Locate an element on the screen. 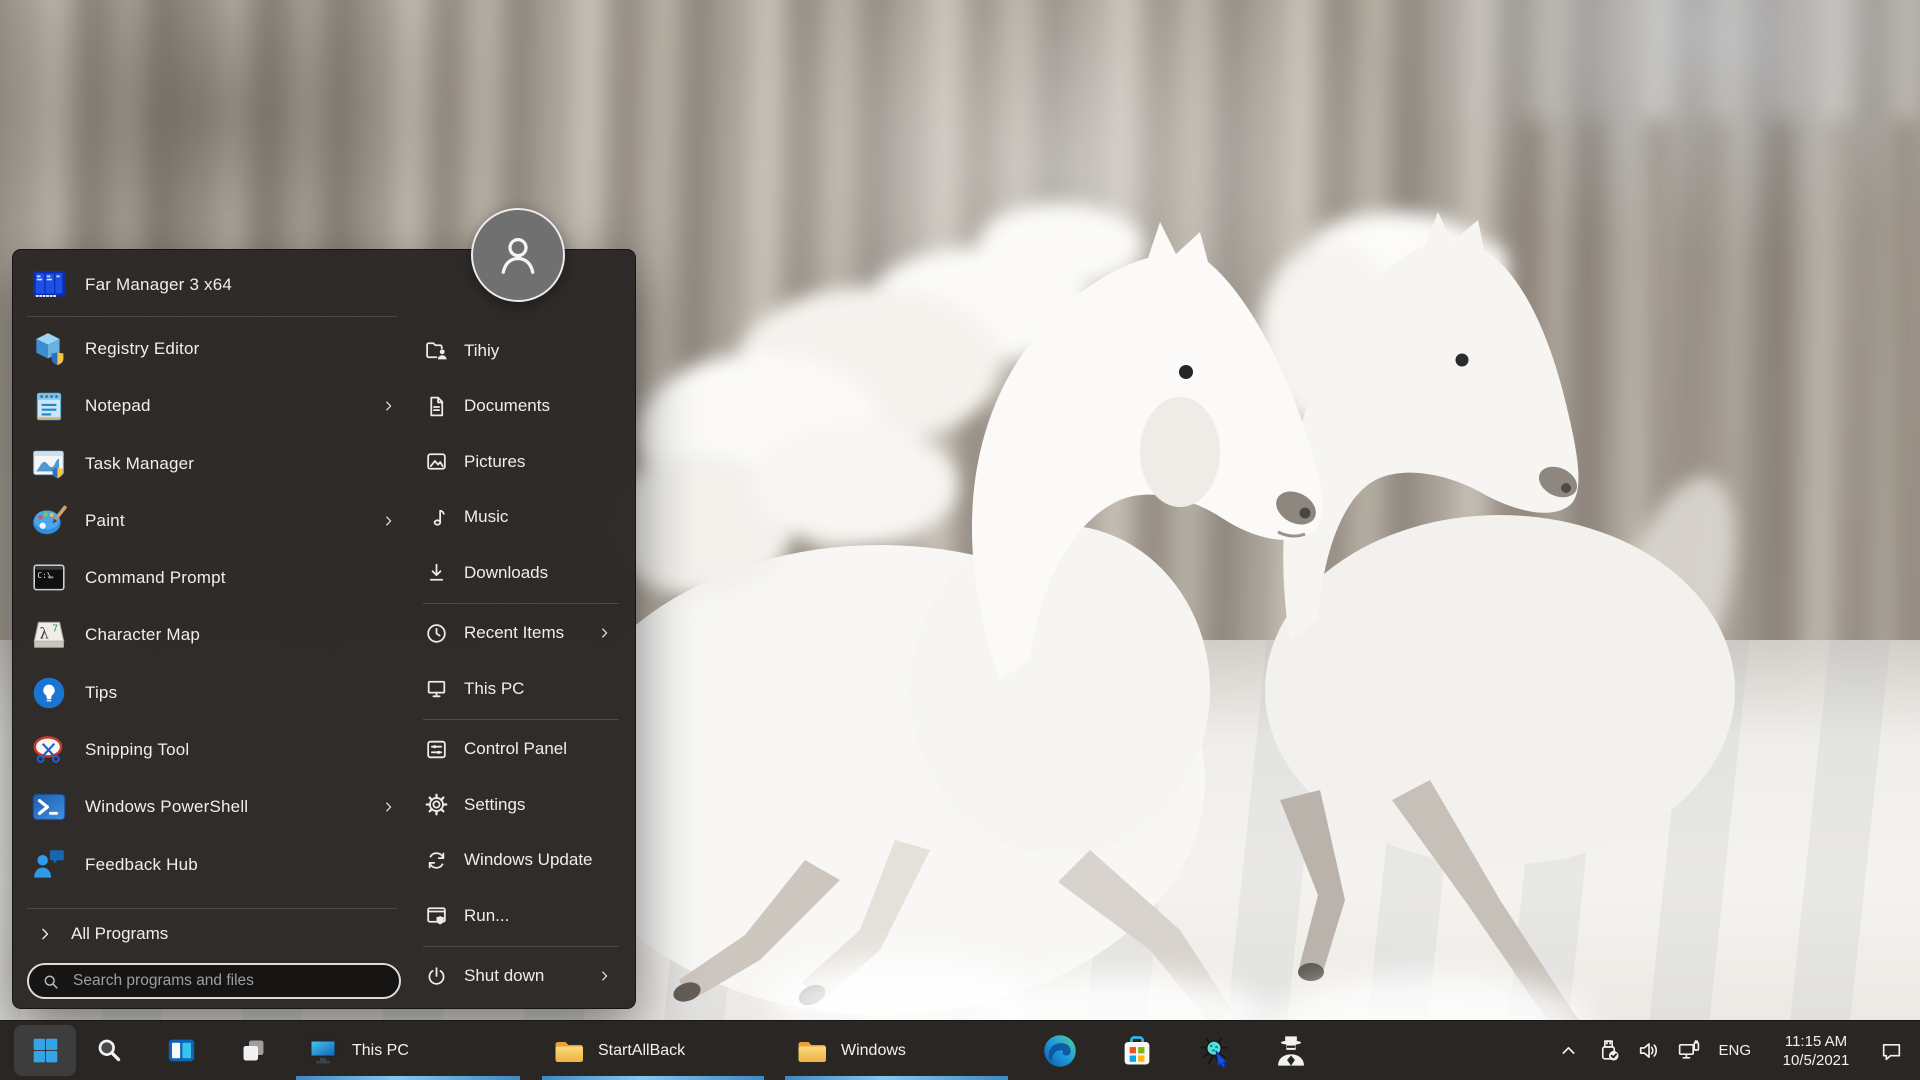 Image resolution: width=1920 pixels, height=1080 pixels. user-folder-icon is located at coordinates (436, 351).